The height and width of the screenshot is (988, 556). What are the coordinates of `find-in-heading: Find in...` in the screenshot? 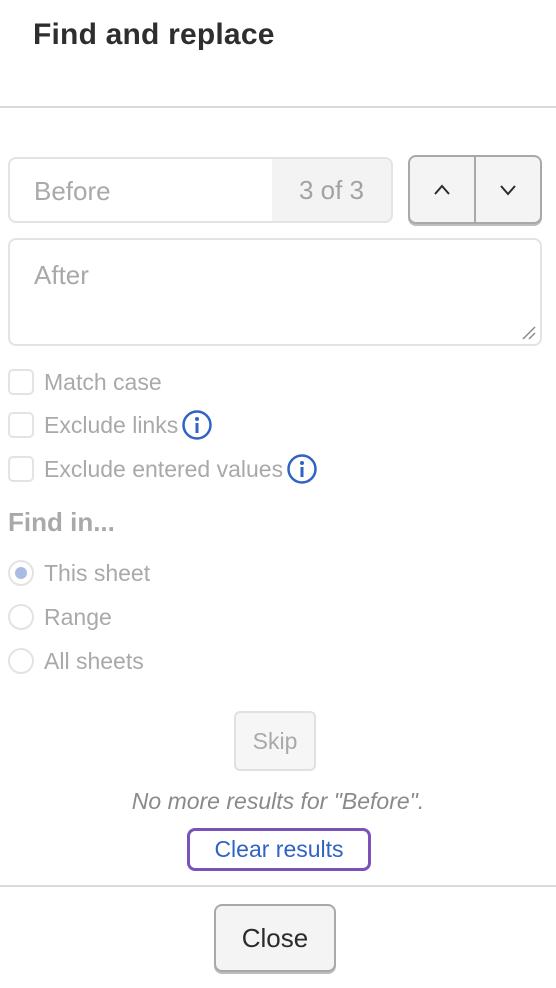 It's located at (61, 522).